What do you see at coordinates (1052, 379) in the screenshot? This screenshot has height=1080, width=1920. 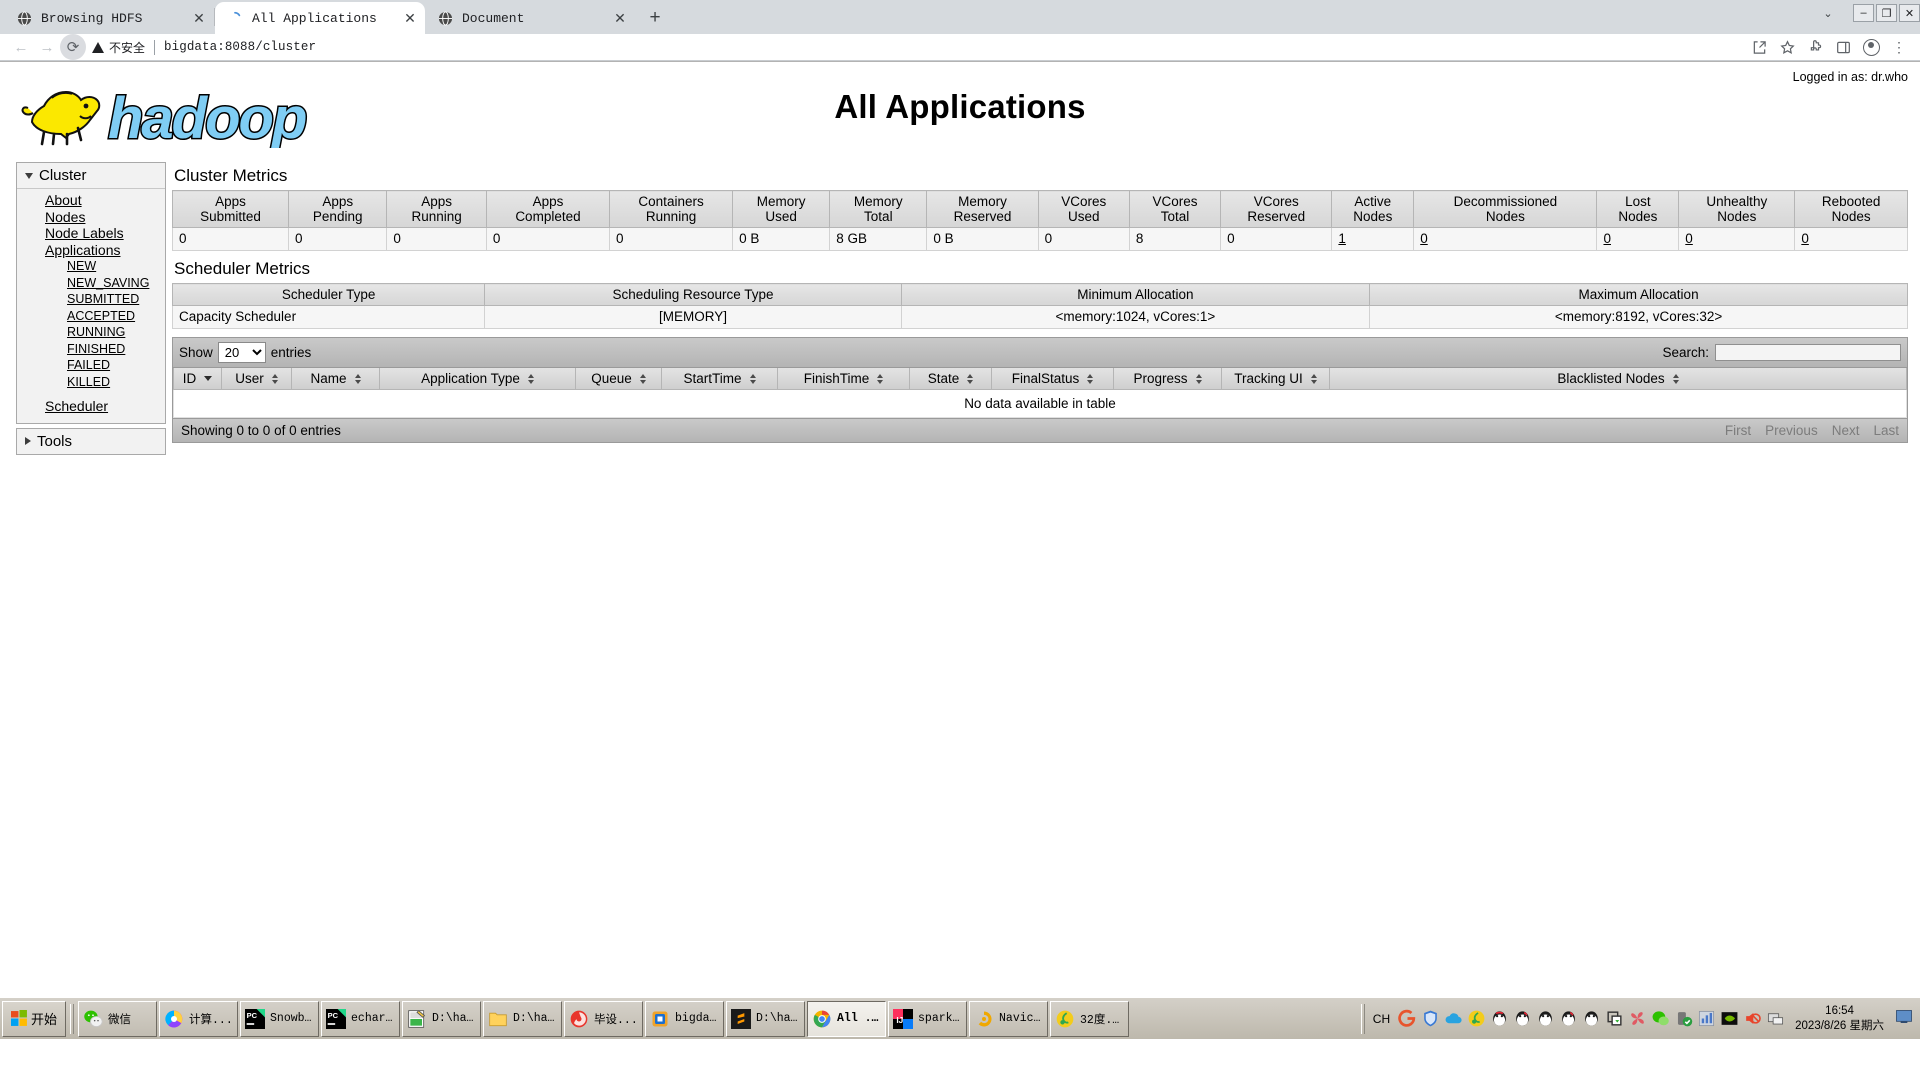 I see `col-finalstatus: FinalStatus` at bounding box center [1052, 379].